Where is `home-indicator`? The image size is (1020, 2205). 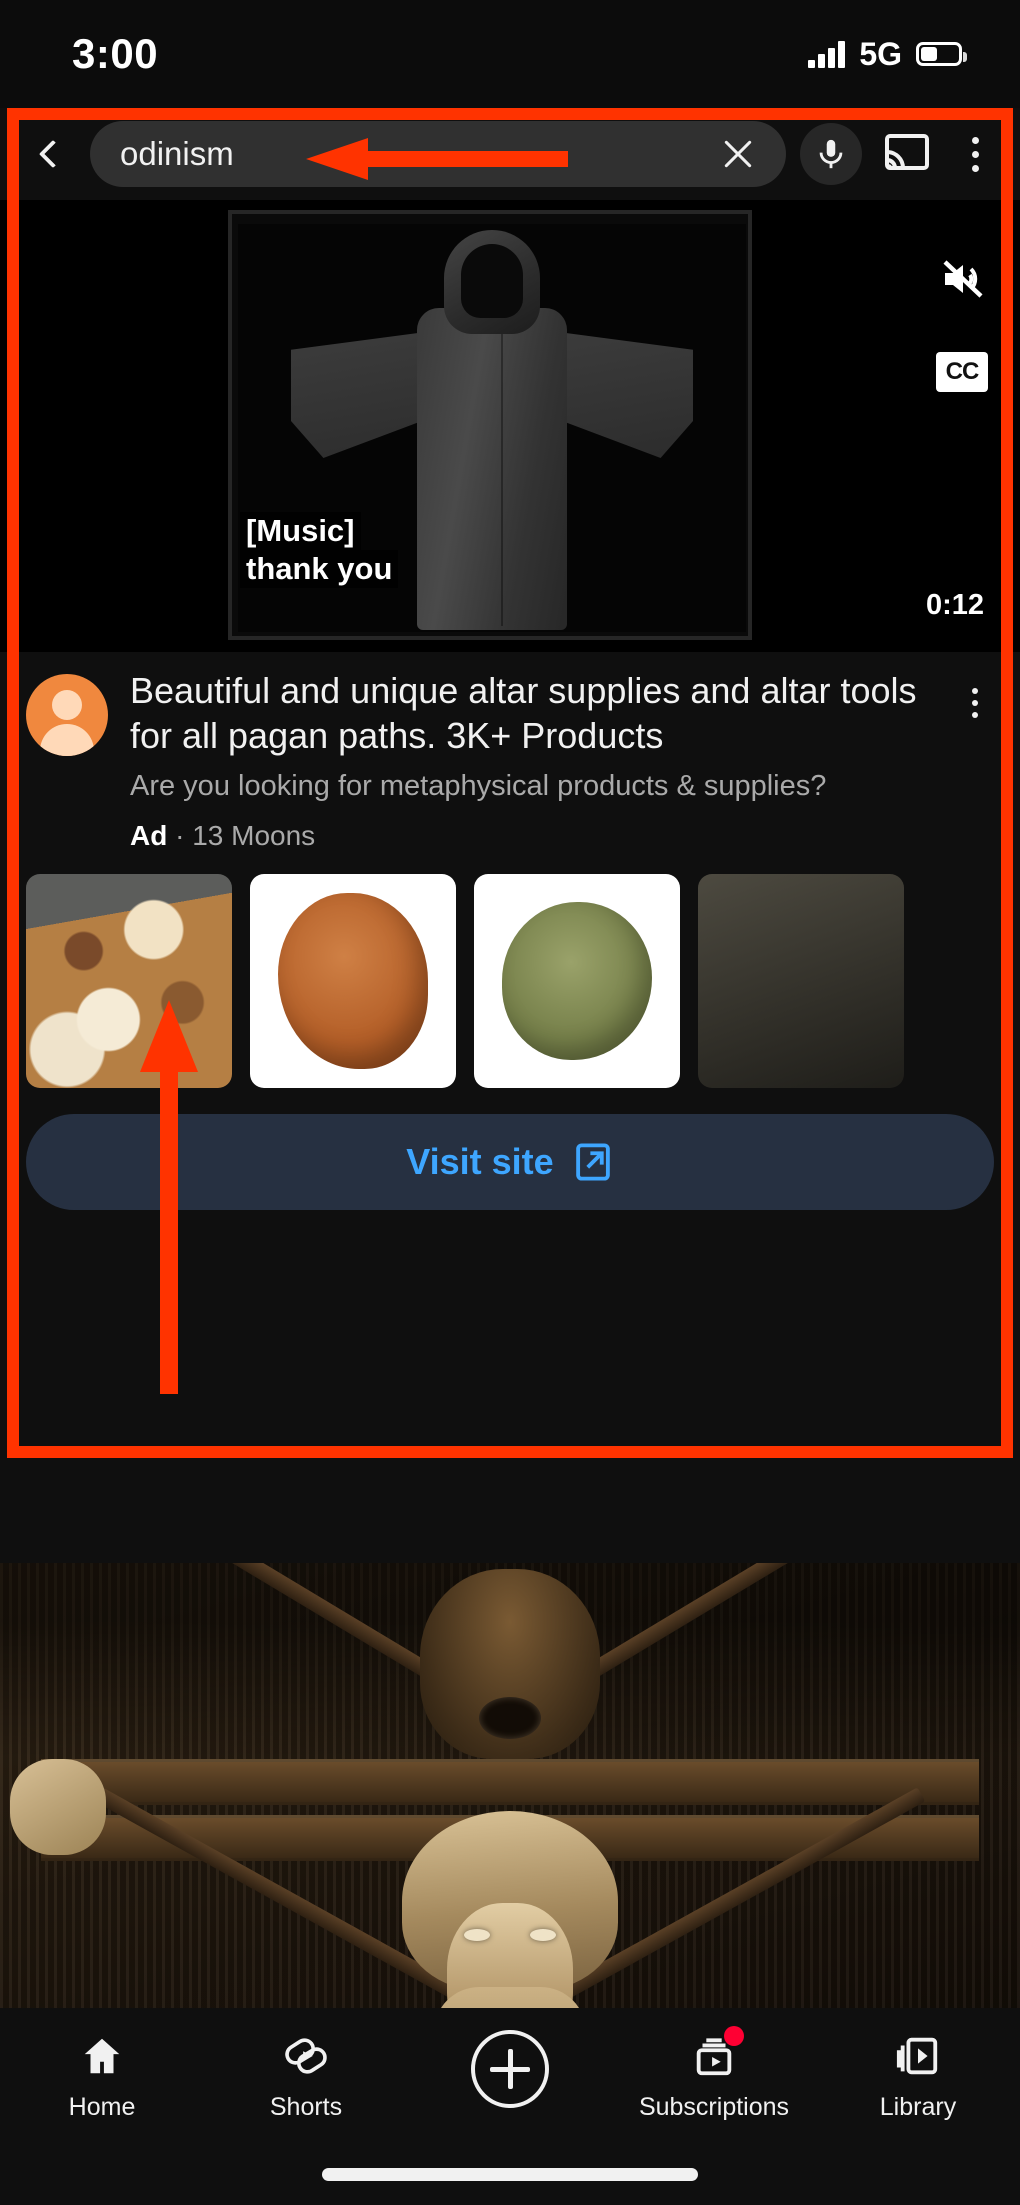
home-indicator is located at coordinates (510, 2174).